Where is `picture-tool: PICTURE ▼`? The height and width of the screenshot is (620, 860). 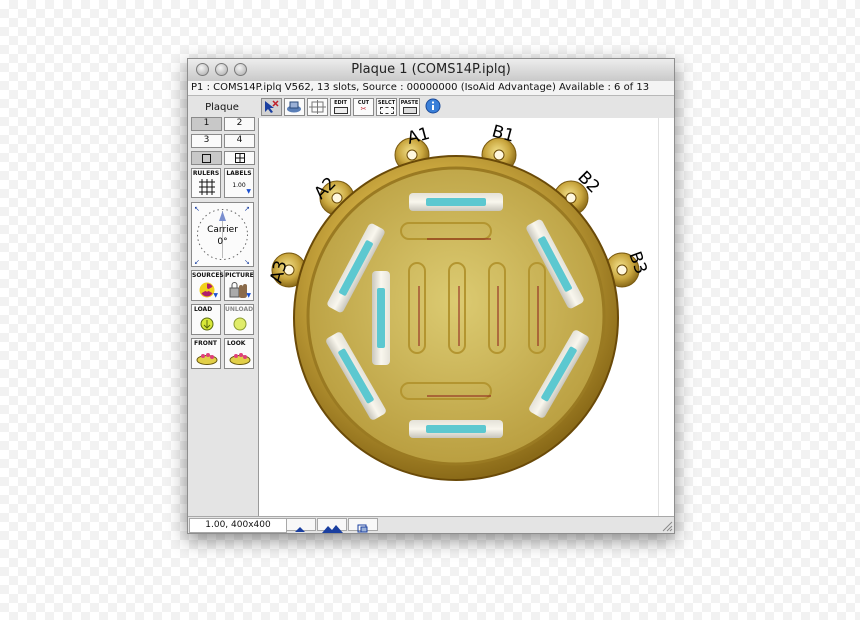 picture-tool: PICTURE ▼ is located at coordinates (239, 285).